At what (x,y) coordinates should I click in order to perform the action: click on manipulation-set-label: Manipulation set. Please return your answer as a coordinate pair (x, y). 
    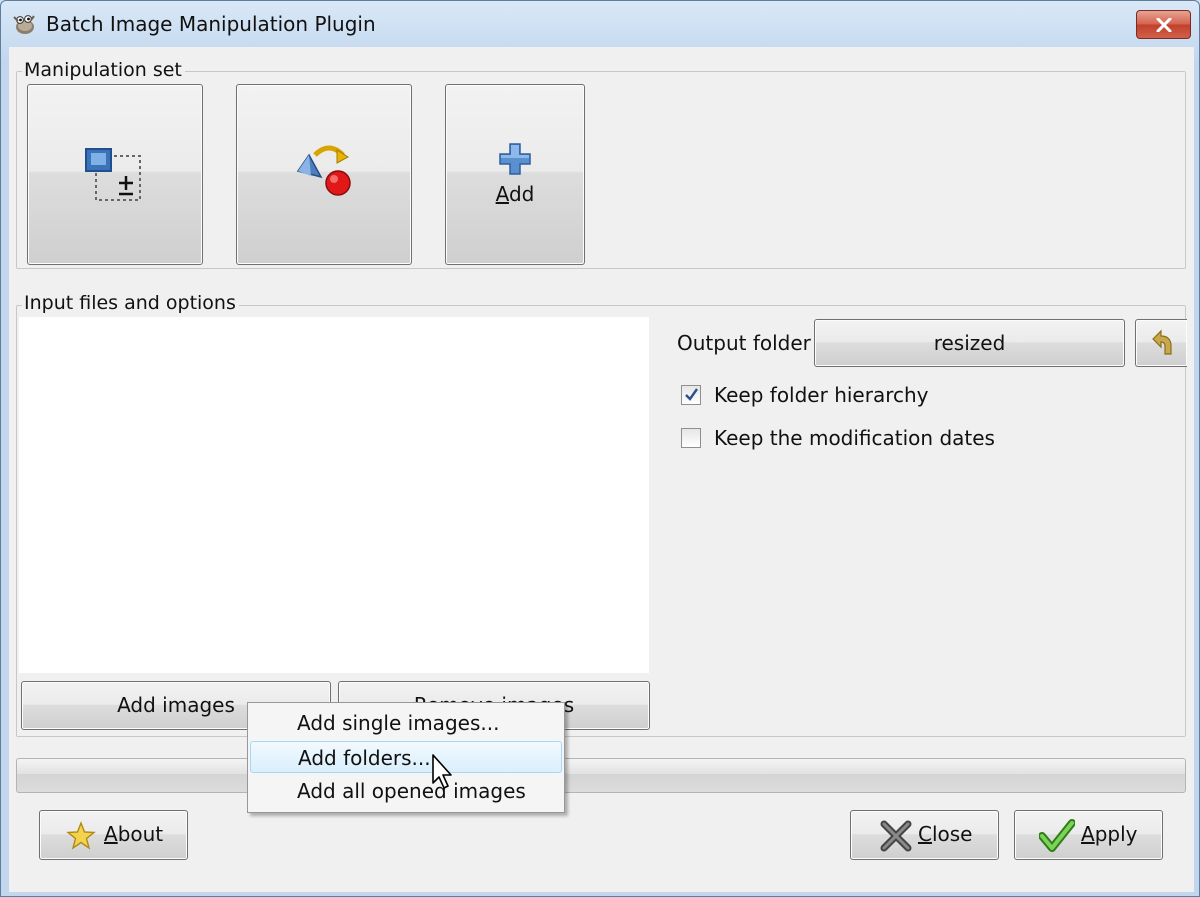
    Looking at the image, I should click on (103, 70).